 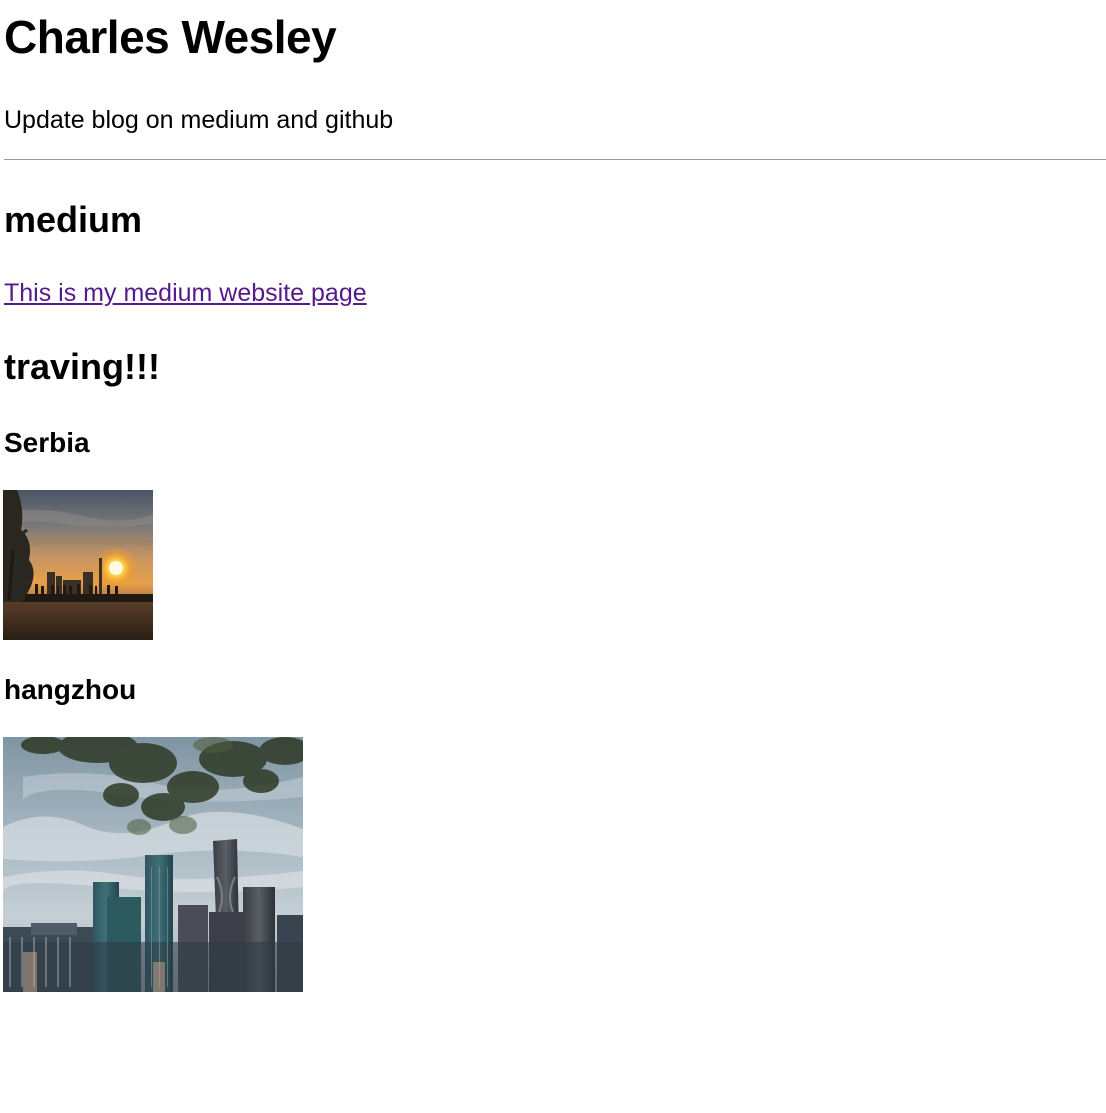 I want to click on hangzhou-heading: hangzhou, so click(x=70, y=689).